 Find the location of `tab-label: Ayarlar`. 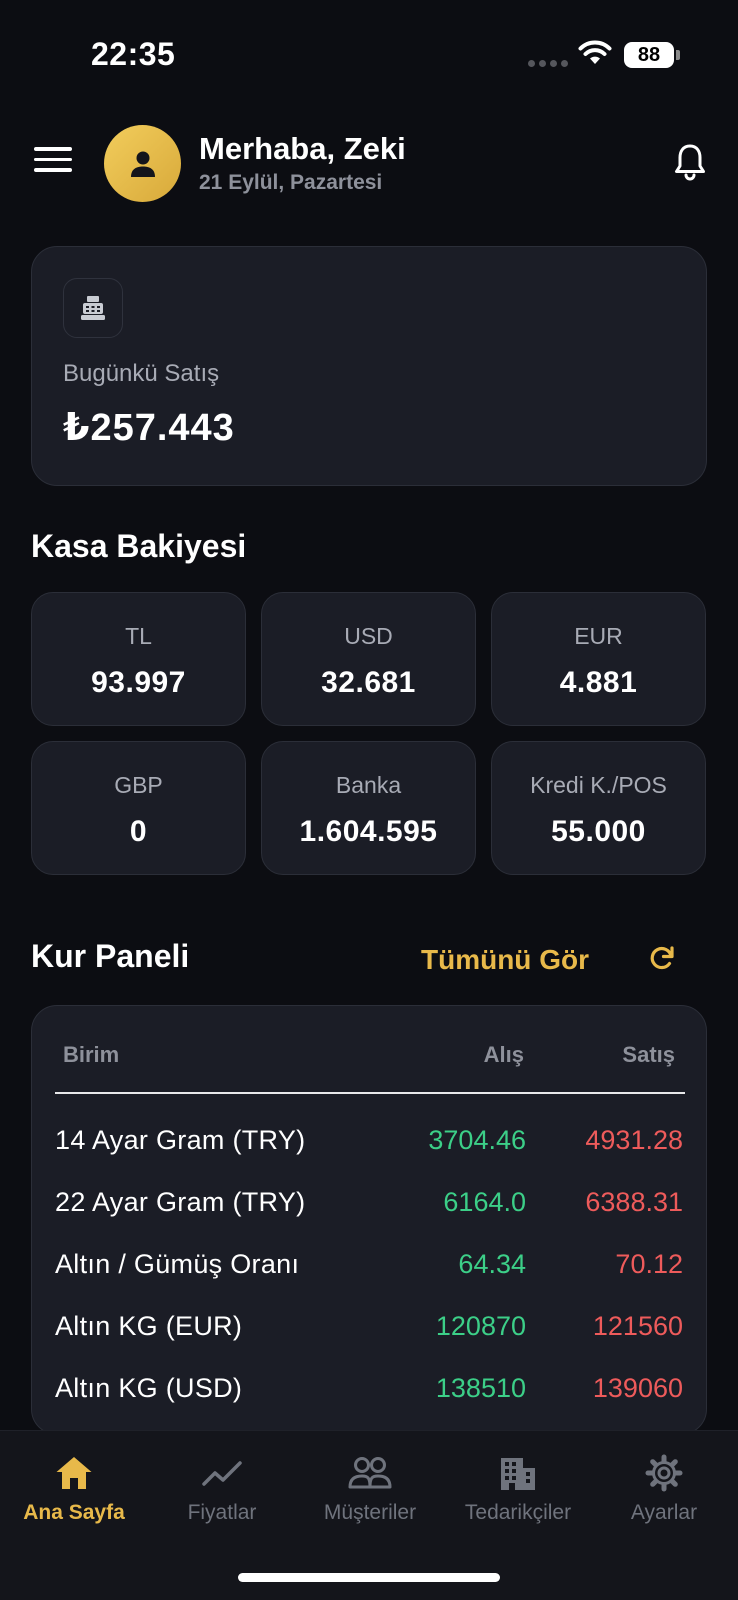

tab-label: Ayarlar is located at coordinates (664, 1512).